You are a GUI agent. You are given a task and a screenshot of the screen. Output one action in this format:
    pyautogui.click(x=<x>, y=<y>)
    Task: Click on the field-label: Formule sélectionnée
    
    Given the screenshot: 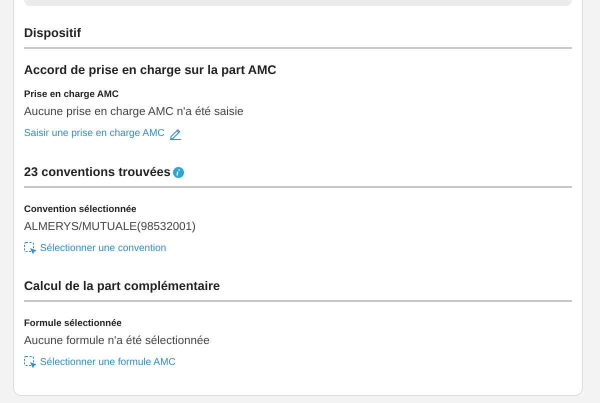 What is the action you would take?
    pyautogui.click(x=73, y=323)
    